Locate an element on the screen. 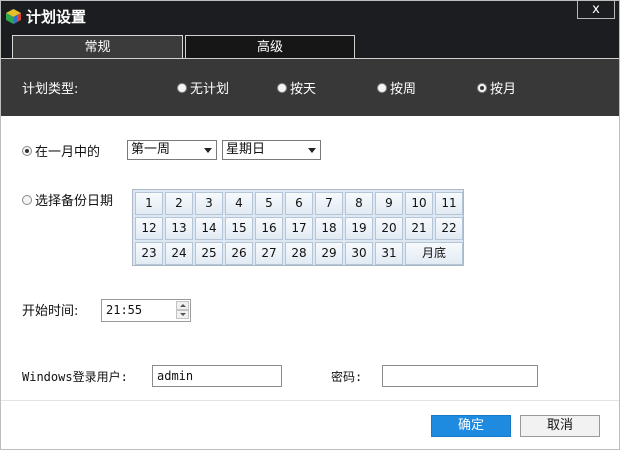  date-cell: 18 is located at coordinates (329, 228).